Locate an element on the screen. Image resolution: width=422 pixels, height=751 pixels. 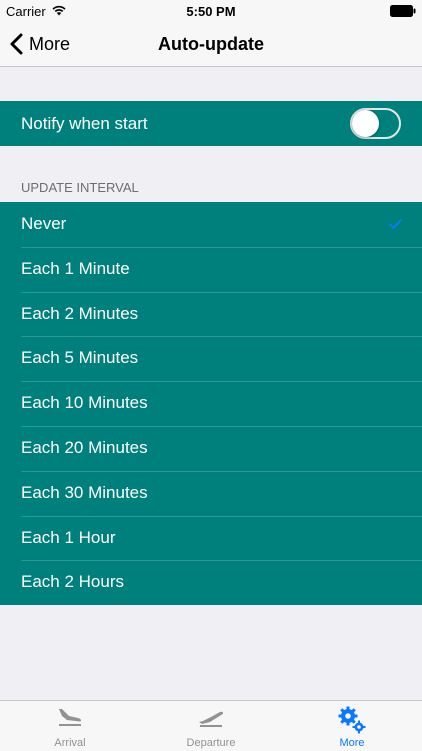
plane-takeoff-icon is located at coordinates (211, 718).